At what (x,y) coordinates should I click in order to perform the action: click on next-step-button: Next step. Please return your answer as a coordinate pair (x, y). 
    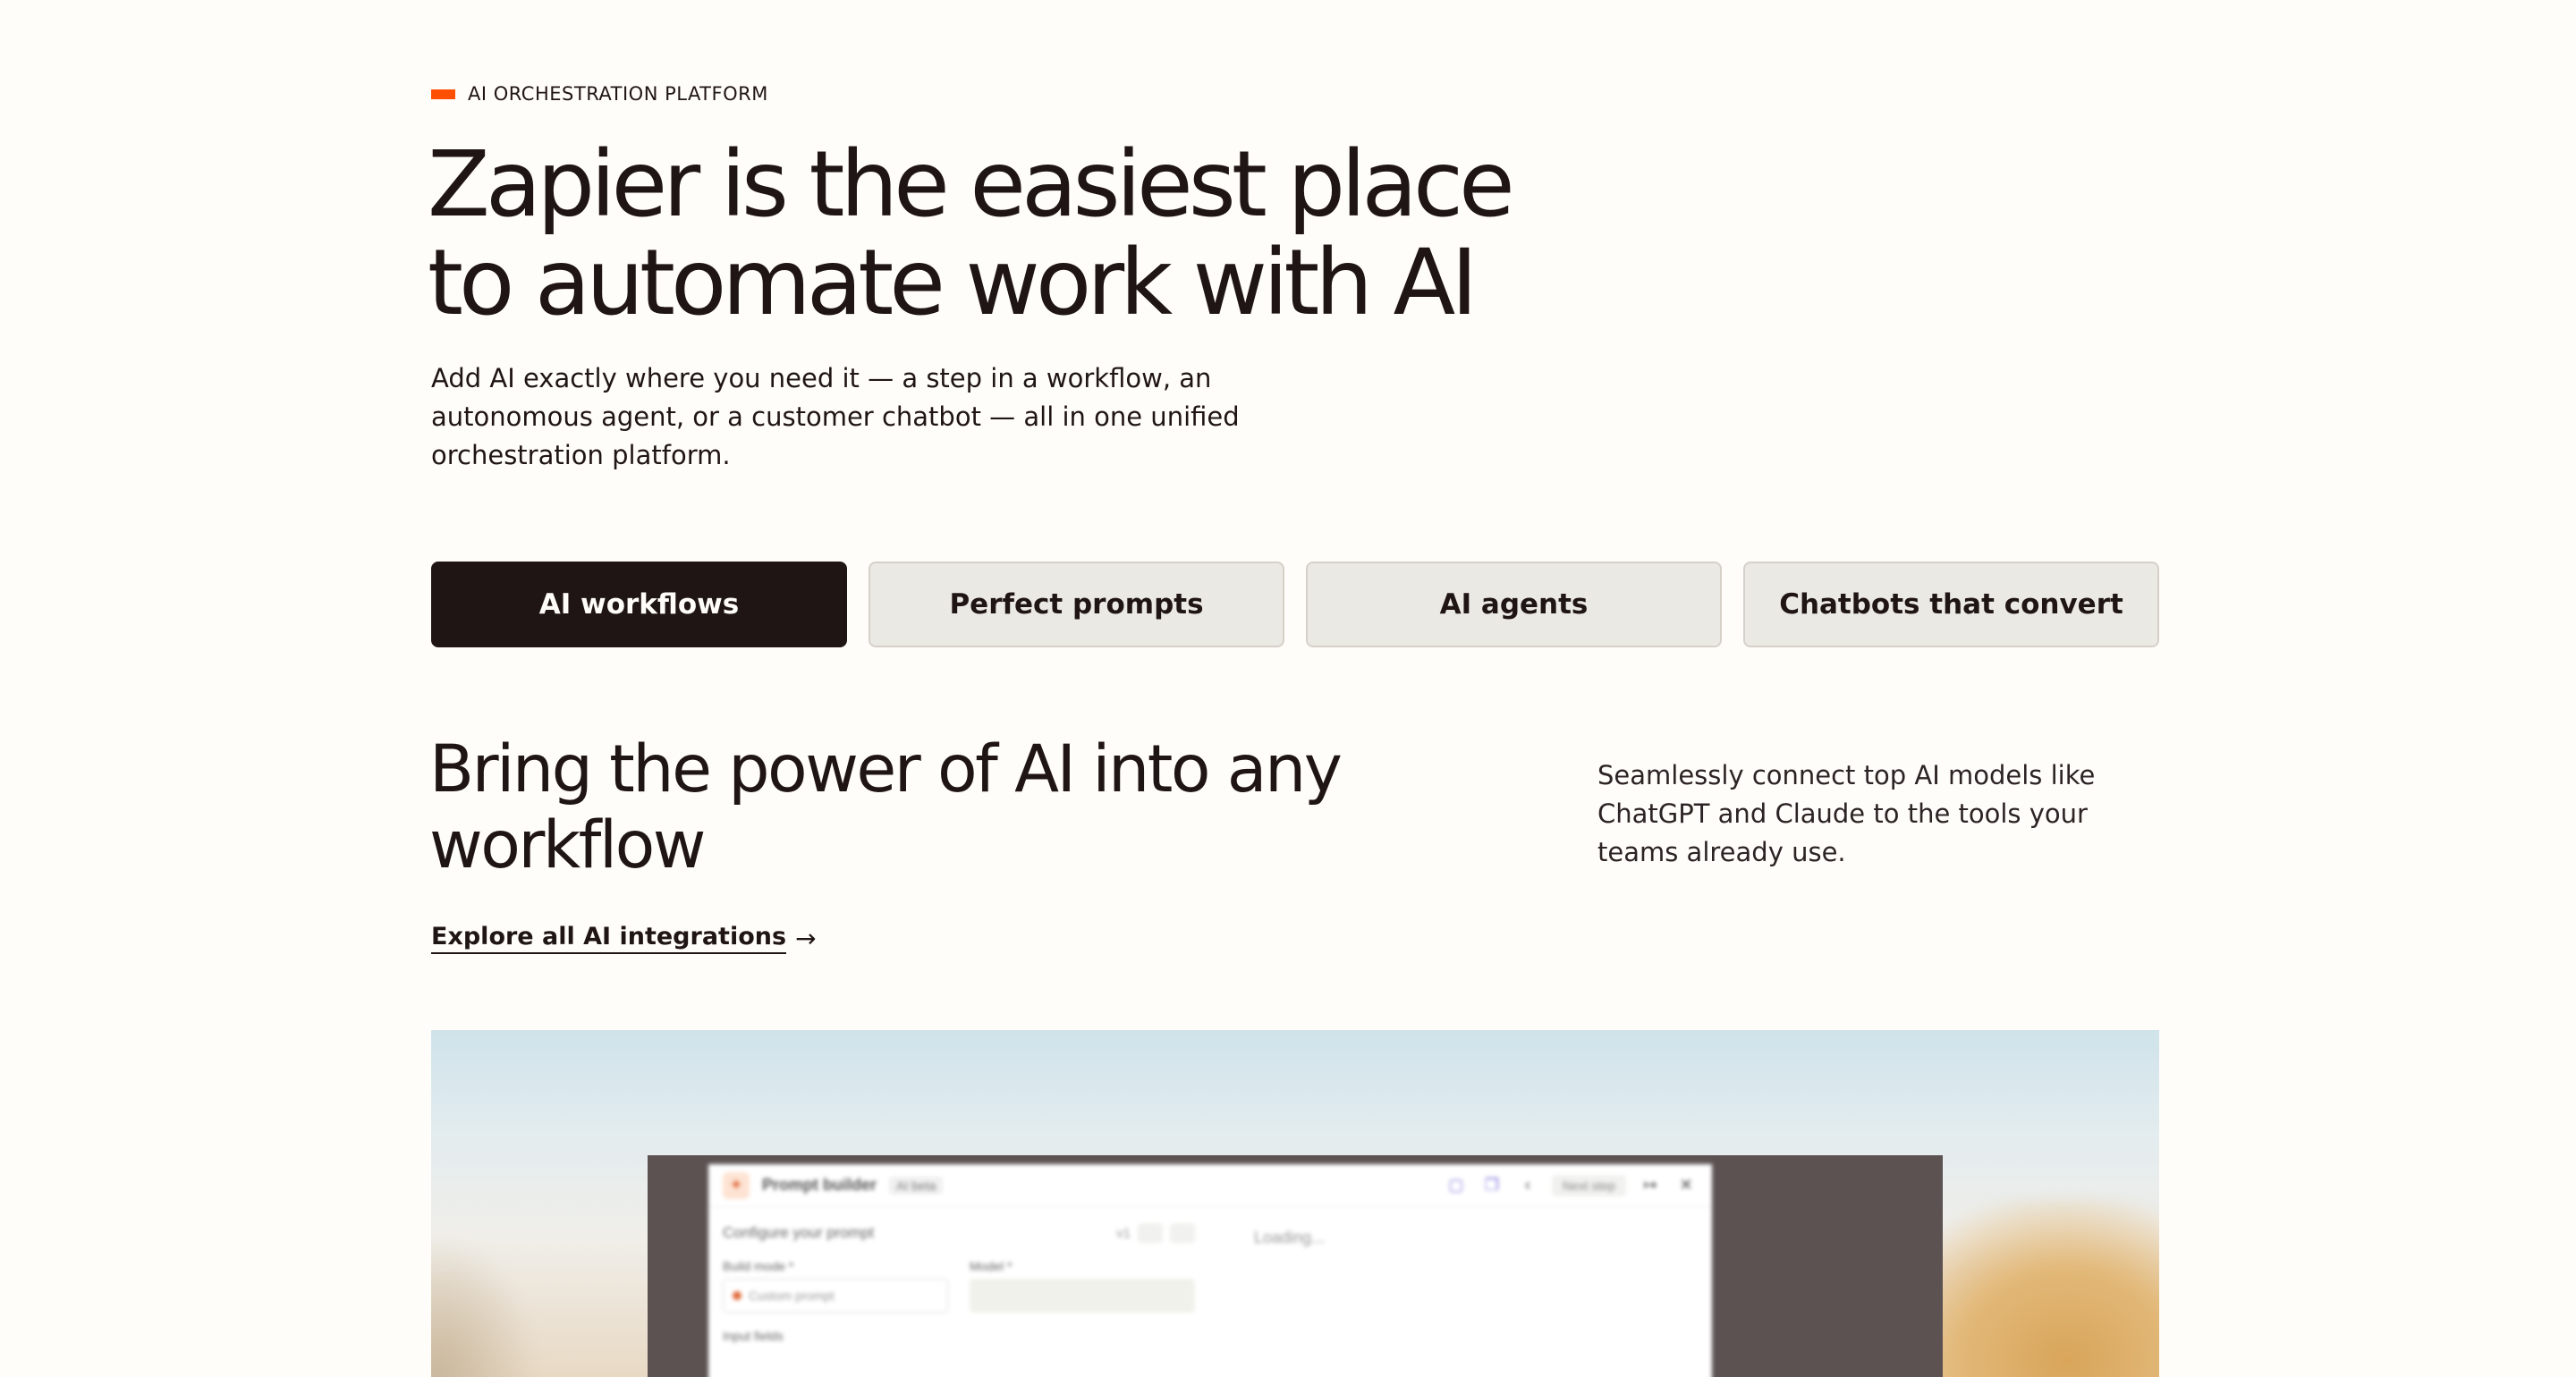
    Looking at the image, I should click on (1588, 1185).